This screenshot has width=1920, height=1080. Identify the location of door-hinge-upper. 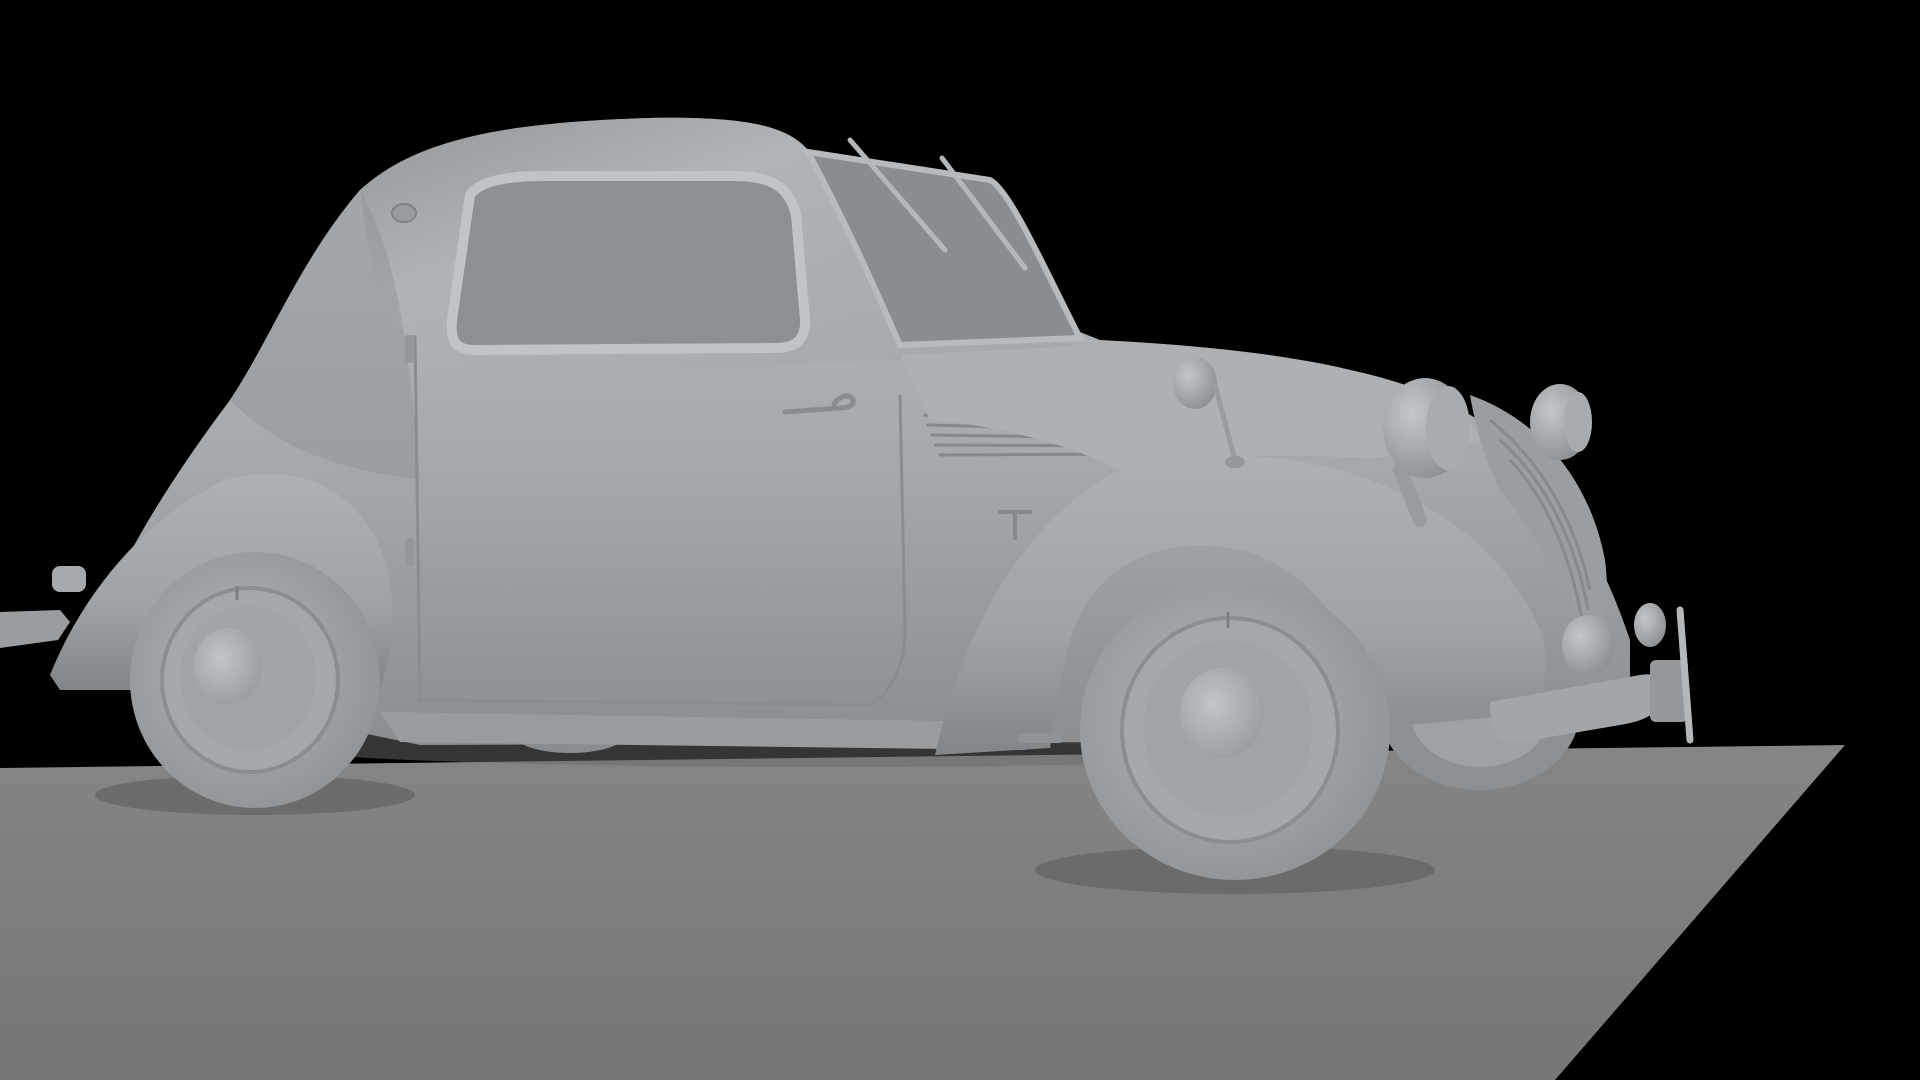
(409, 349).